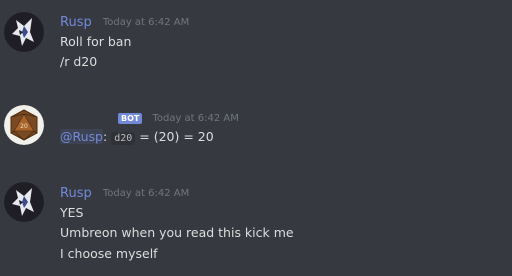 This screenshot has height=276, width=512. What do you see at coordinates (149, 117) in the screenshot?
I see `author-line: BOT Today at 6:42 AM` at bounding box center [149, 117].